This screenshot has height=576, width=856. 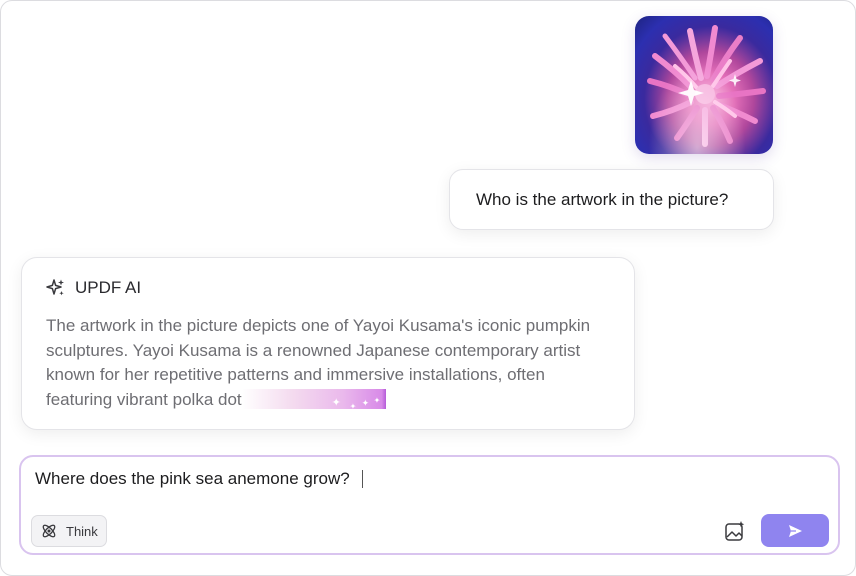 What do you see at coordinates (602, 199) in the screenshot?
I see `user-message-text: Who is the artwork in the picture?` at bounding box center [602, 199].